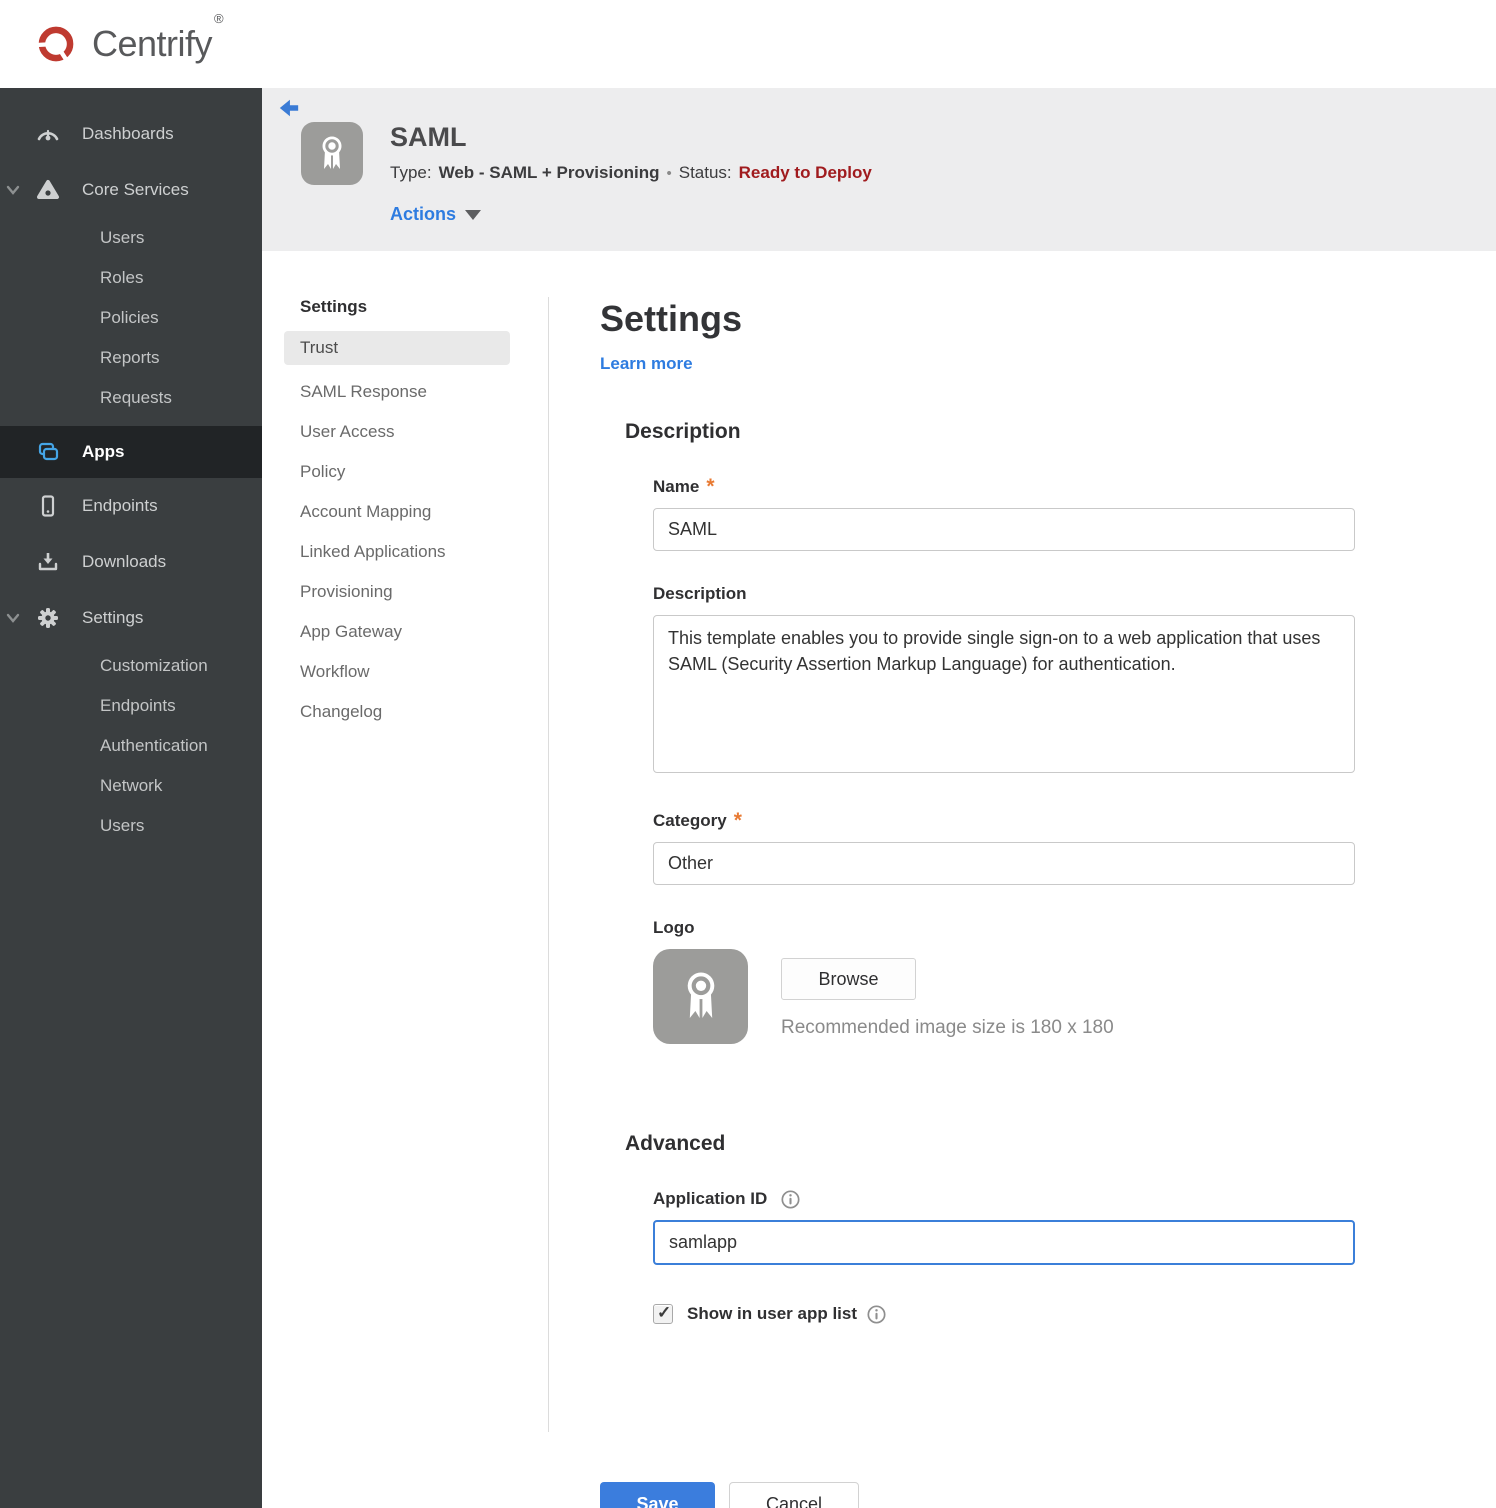 The height and width of the screenshot is (1508, 1496). I want to click on sidebar-item-core-services: Core Services, so click(131, 190).